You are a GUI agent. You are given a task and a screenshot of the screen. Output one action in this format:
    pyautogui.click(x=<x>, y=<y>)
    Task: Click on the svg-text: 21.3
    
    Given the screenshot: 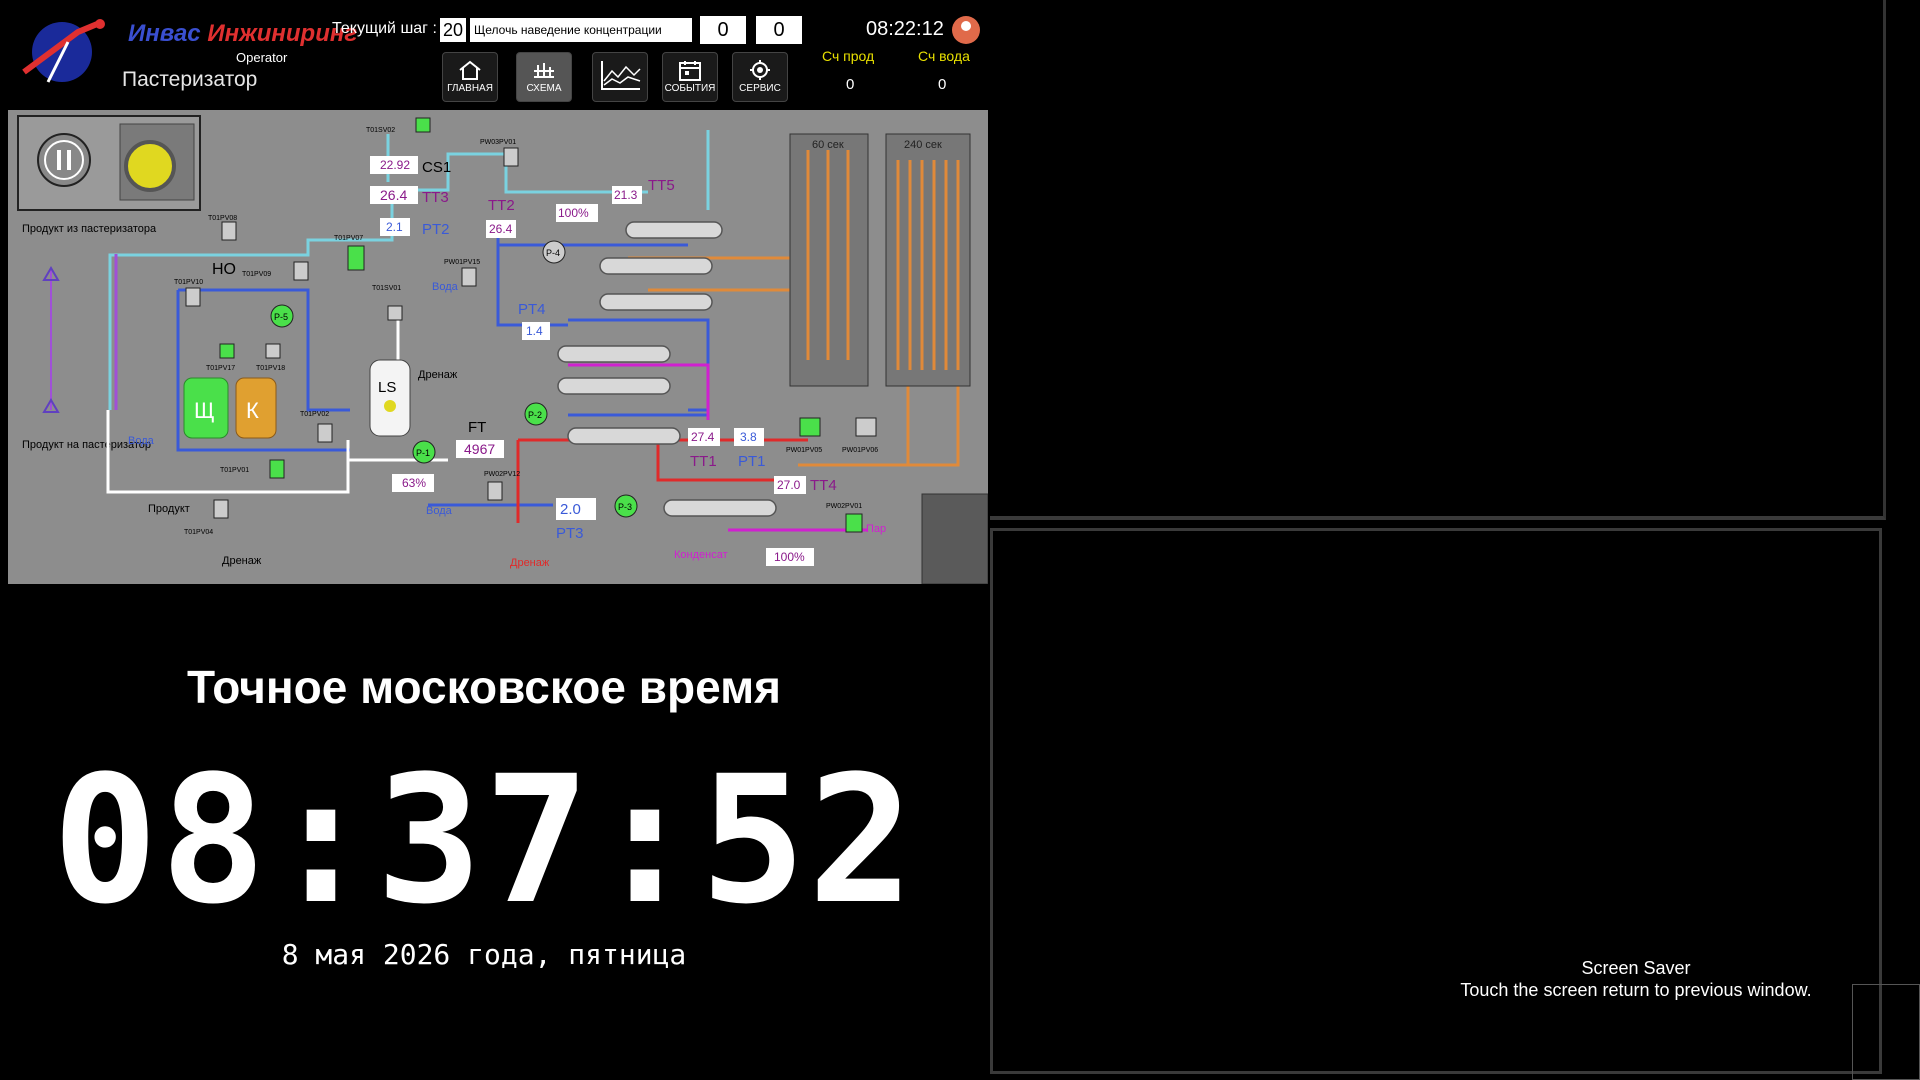 What is the action you would take?
    pyautogui.click(x=626, y=195)
    